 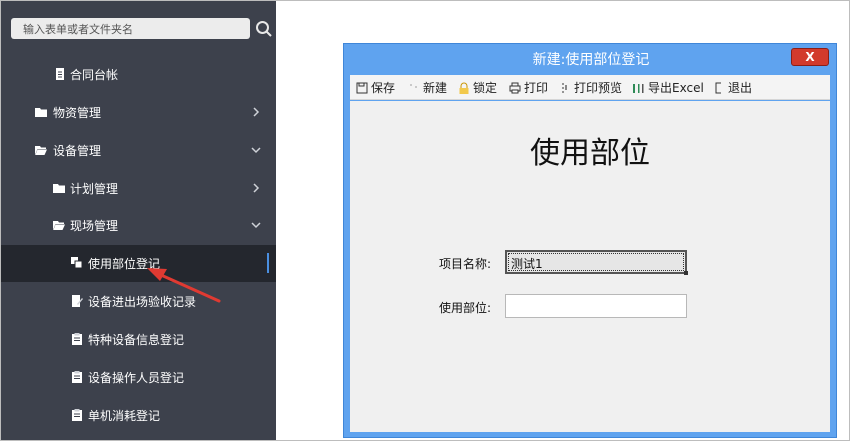 I want to click on print-preview-label: 打印预览, so click(x=598, y=88).